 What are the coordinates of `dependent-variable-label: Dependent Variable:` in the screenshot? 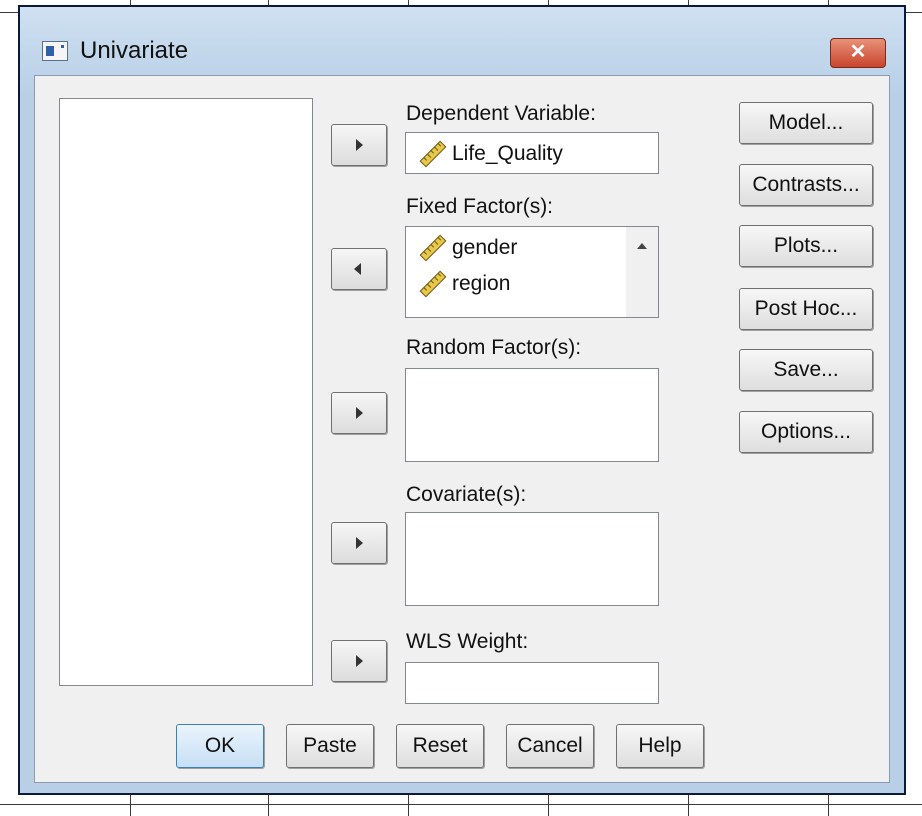 It's located at (501, 113).